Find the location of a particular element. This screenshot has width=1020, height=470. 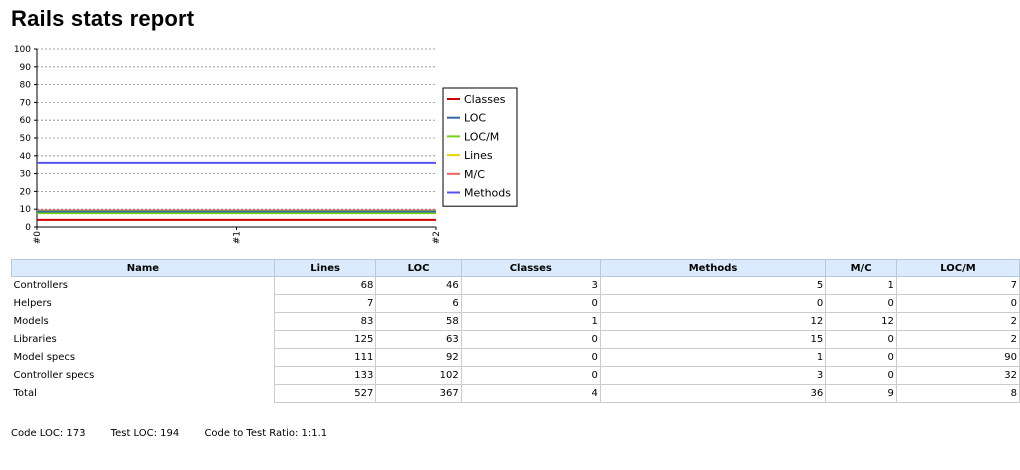

row-name-cell: Controllers is located at coordinates (40, 286).